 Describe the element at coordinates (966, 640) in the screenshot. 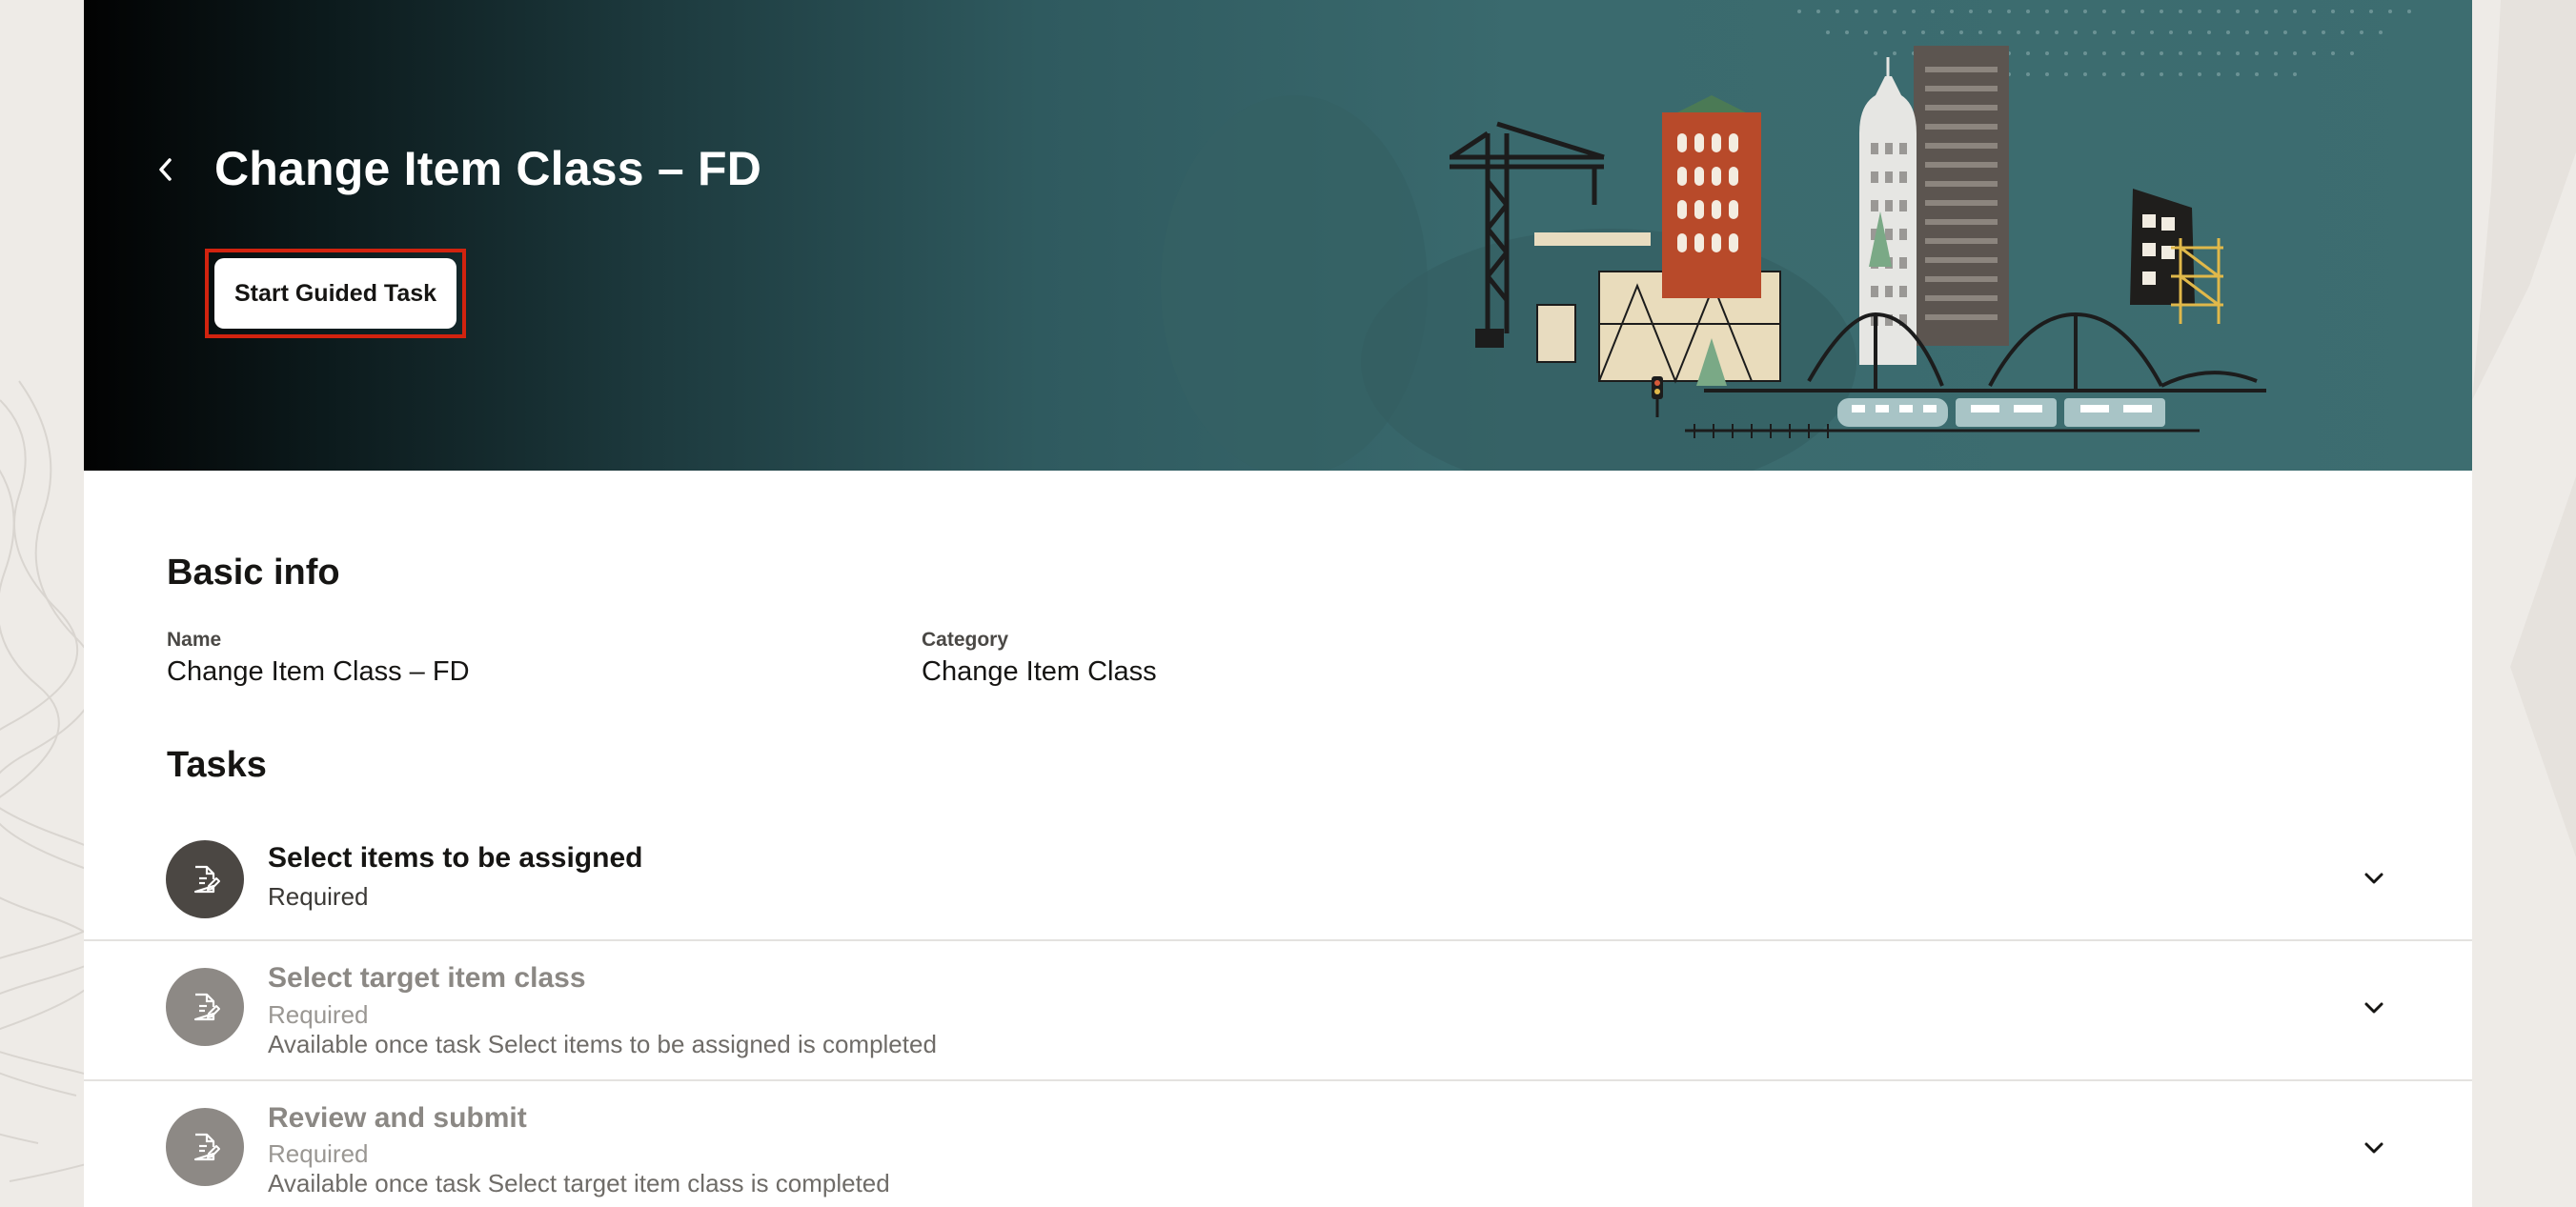

I see `category-label: Category` at that location.